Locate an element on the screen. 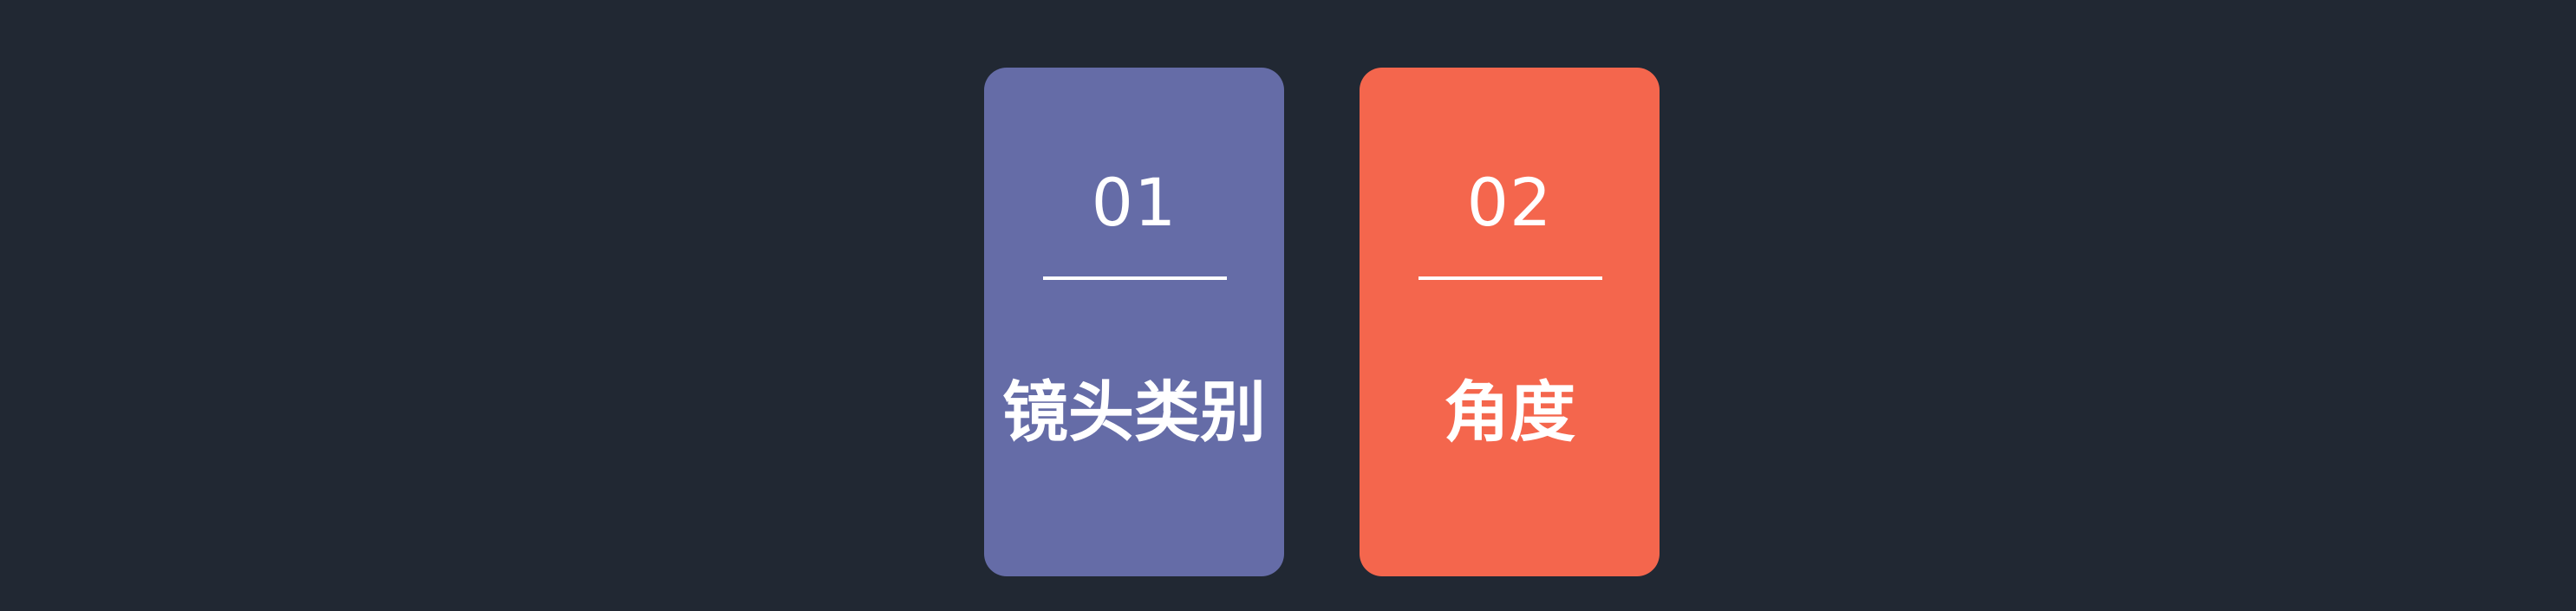 The width and height of the screenshot is (2576, 611). card-number: 02 is located at coordinates (1509, 202).